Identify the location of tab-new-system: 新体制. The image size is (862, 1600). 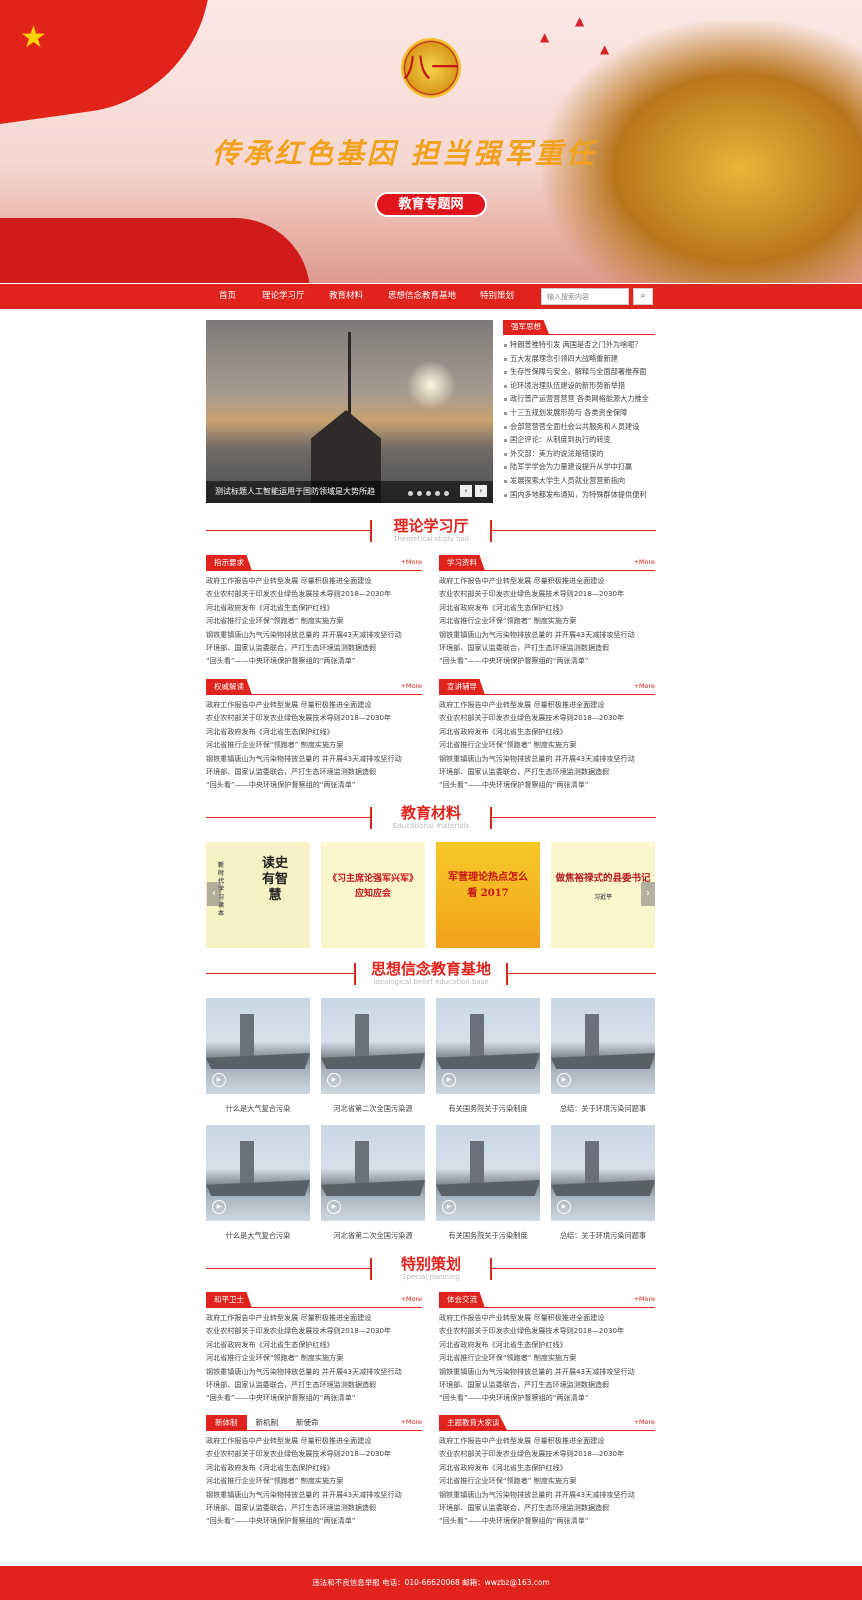
(226, 1423).